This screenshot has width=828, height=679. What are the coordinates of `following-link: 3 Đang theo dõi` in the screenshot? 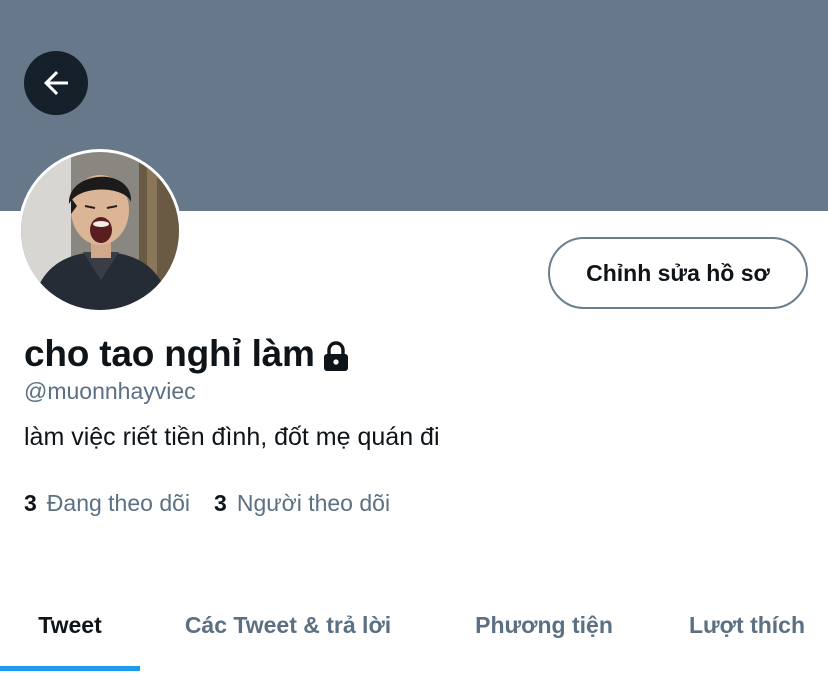 It's located at (107, 503).